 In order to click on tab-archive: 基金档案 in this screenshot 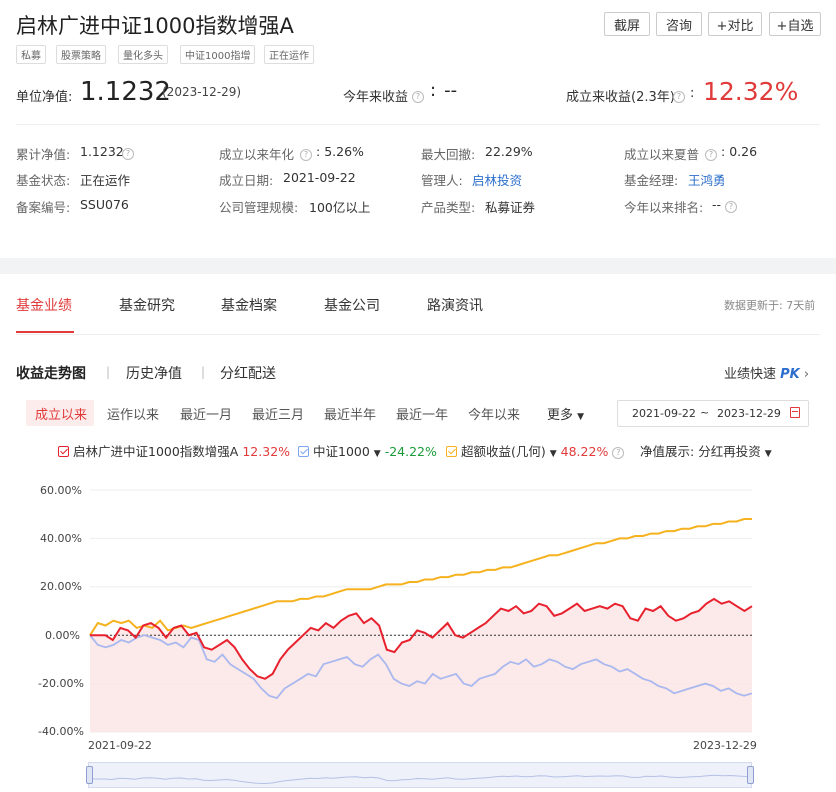, I will do `click(249, 305)`.